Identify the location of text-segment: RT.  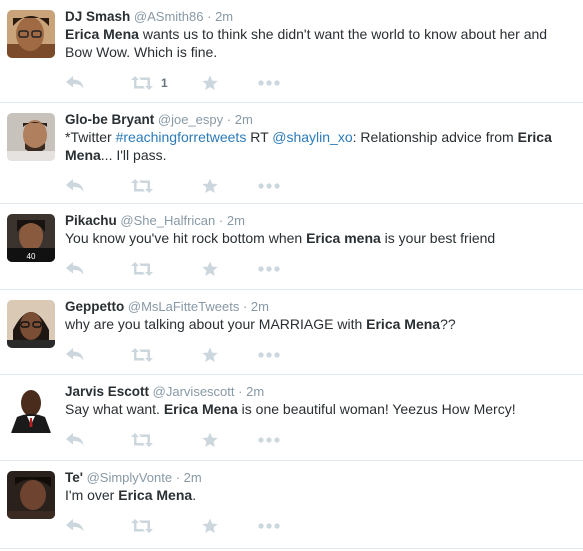
(259, 137).